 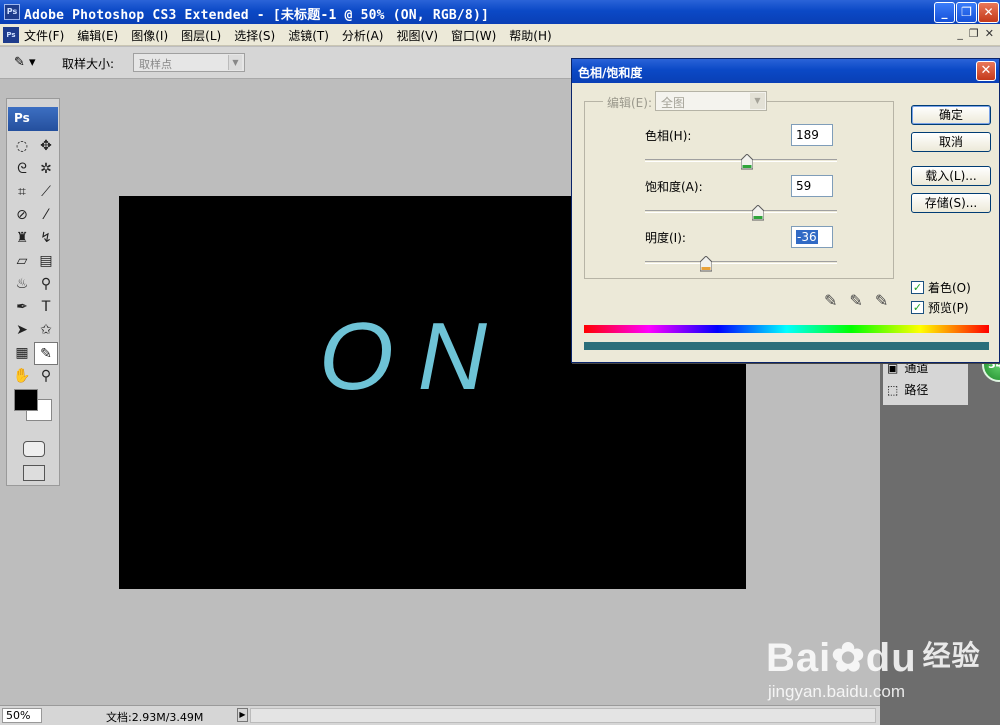 What do you see at coordinates (22, 353) in the screenshot?
I see `notes-tool-icon: ▦` at bounding box center [22, 353].